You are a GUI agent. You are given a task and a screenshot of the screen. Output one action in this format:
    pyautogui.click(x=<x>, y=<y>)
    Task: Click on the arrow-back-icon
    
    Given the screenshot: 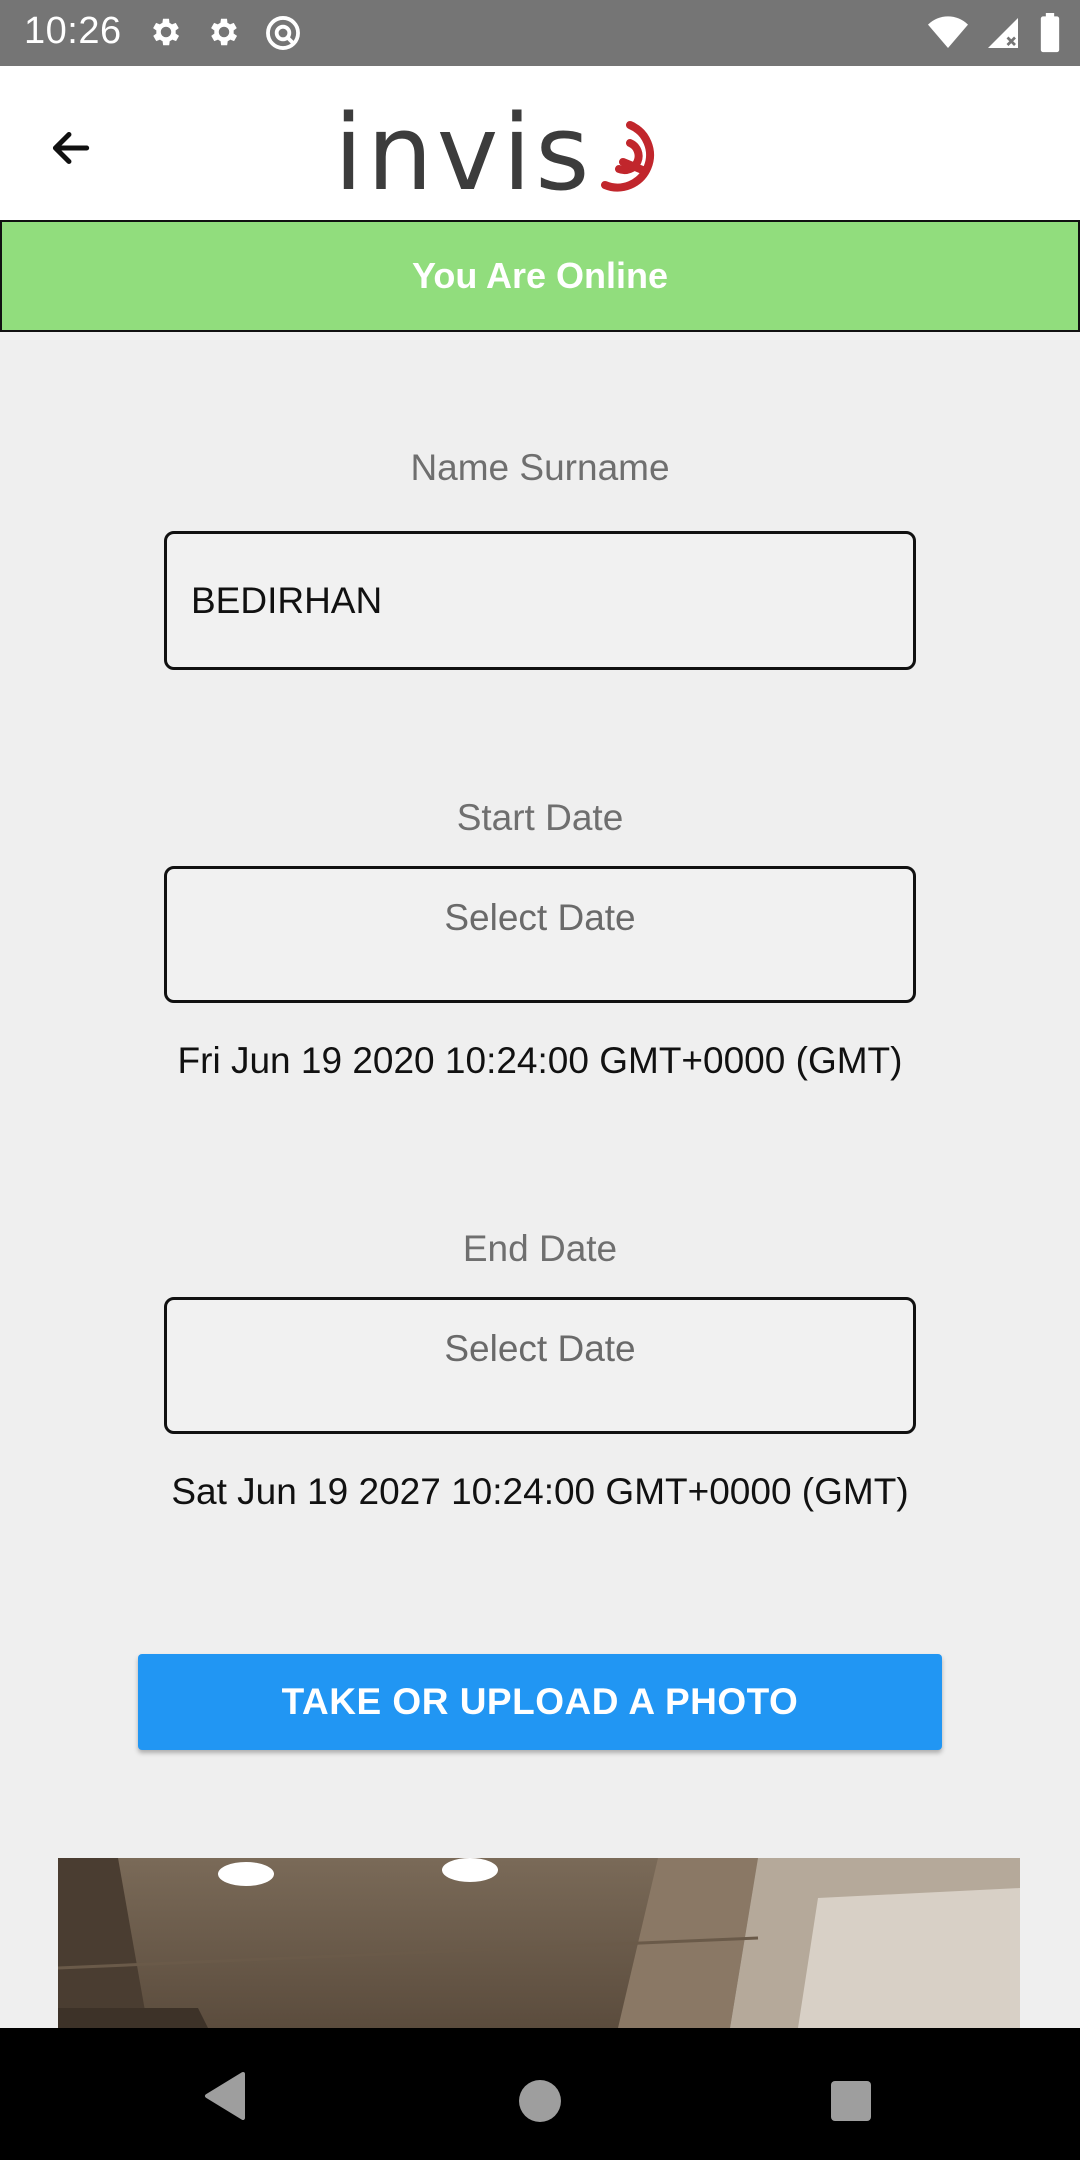 What is the action you would take?
    pyautogui.click(x=71, y=148)
    